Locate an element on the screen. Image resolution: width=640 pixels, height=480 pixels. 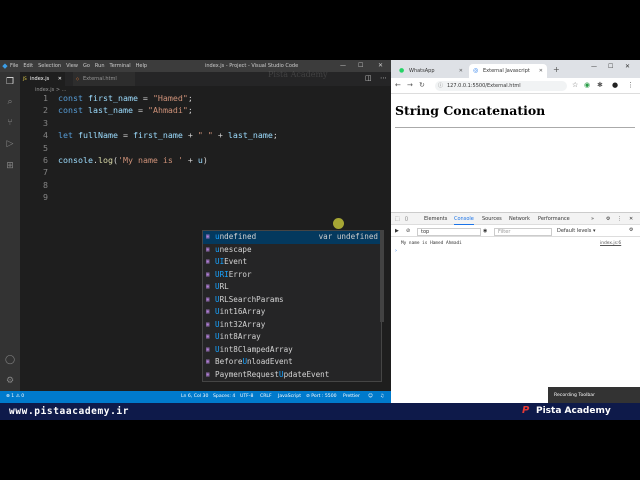
split-editor-icon: ◫ is located at coordinates (368, 78).